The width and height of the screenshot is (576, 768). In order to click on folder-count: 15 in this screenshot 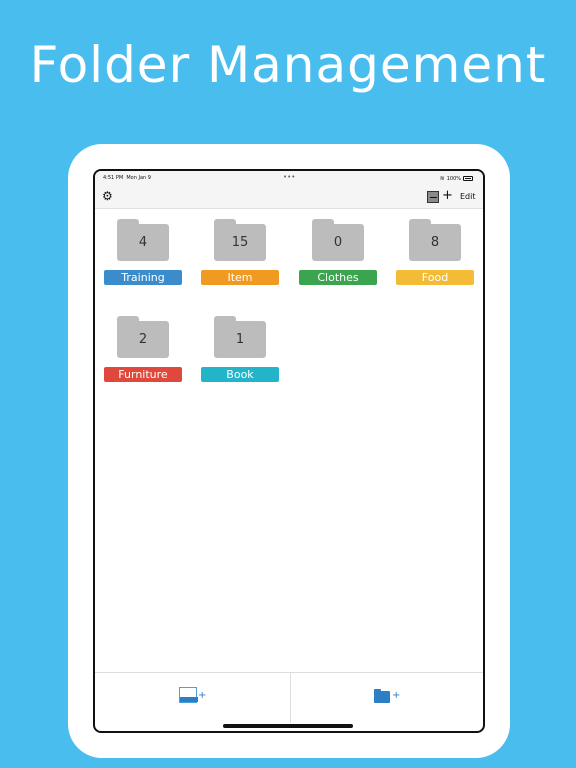, I will do `click(240, 242)`.